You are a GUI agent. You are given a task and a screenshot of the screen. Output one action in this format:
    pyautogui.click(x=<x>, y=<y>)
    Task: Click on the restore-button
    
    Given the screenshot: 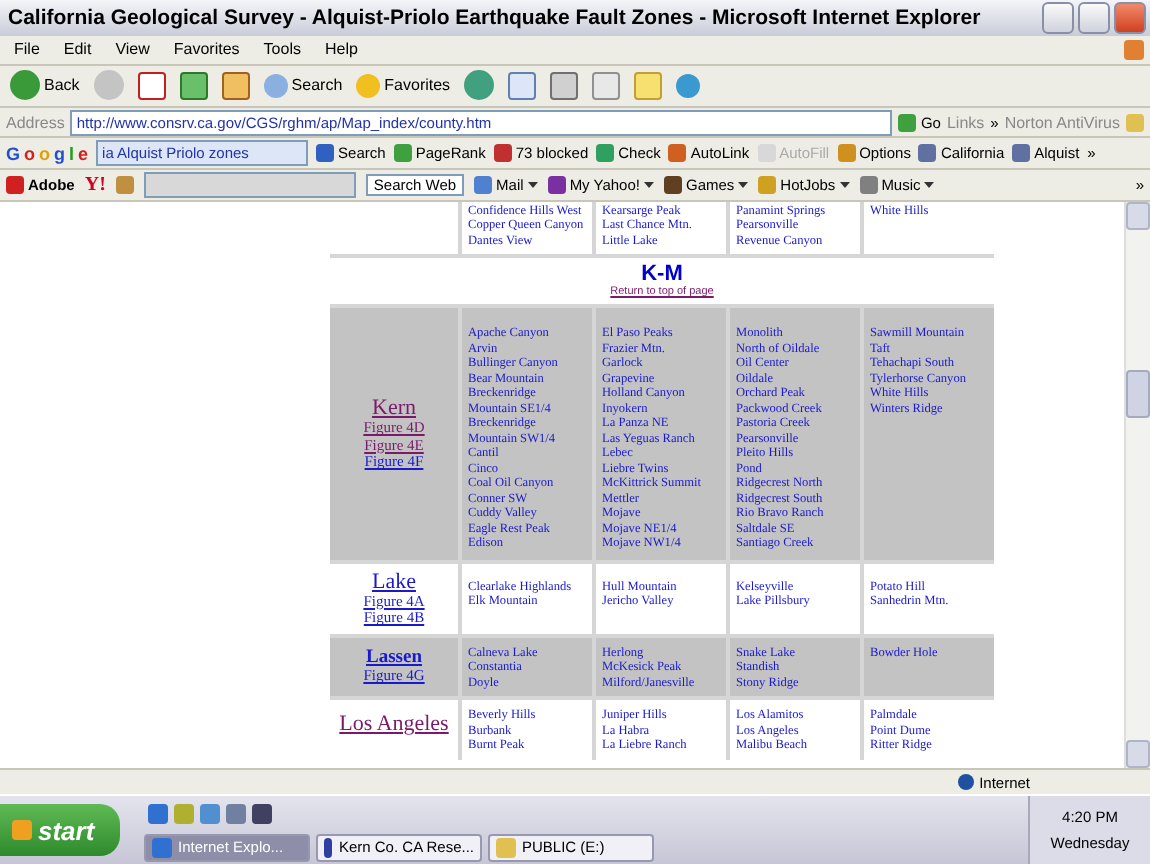 What is the action you would take?
    pyautogui.click(x=1094, y=17)
    